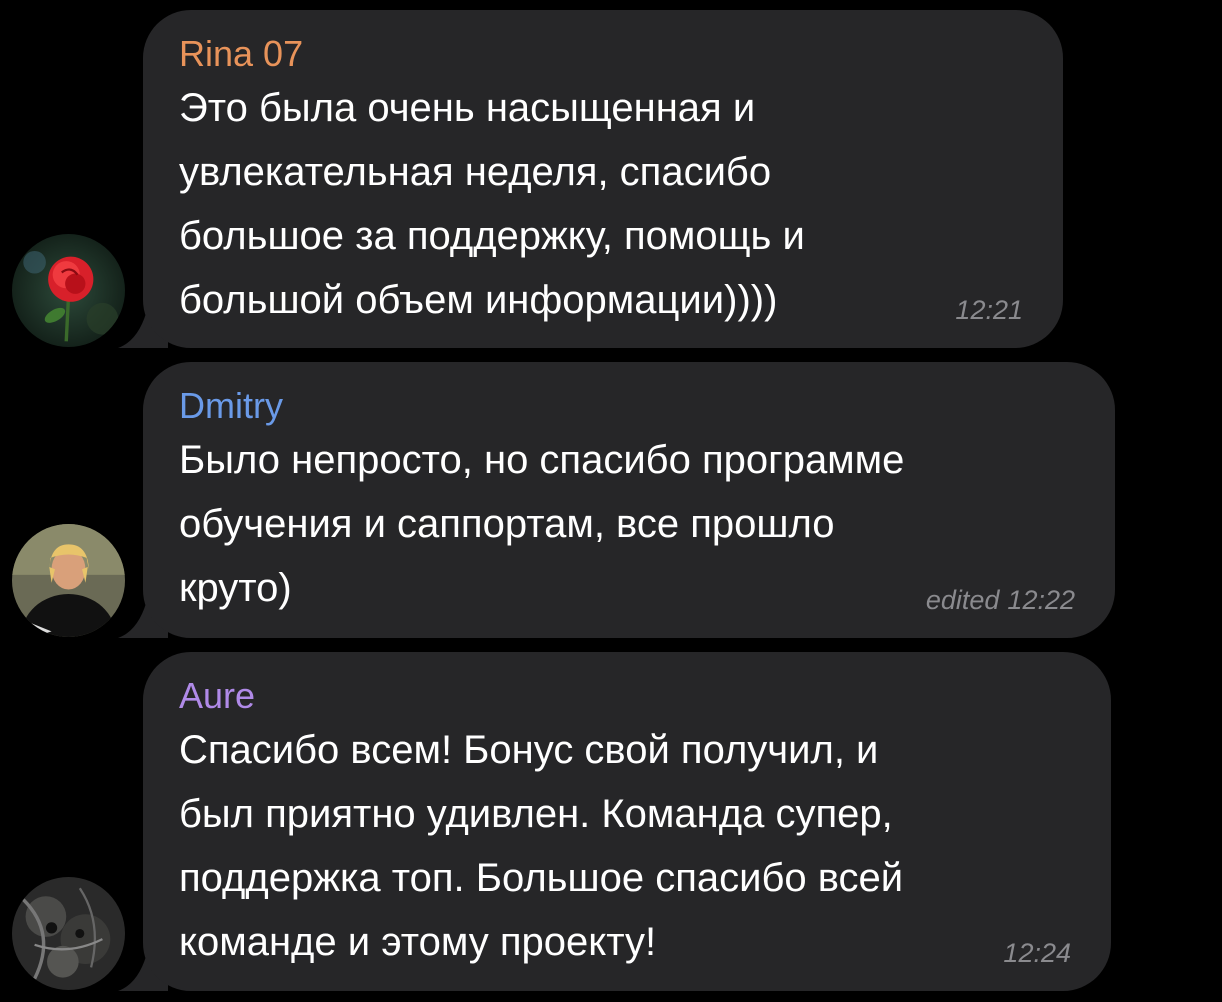 The height and width of the screenshot is (1002, 1222). Describe the element at coordinates (989, 310) in the screenshot. I see `message-time: 12:21` at that location.